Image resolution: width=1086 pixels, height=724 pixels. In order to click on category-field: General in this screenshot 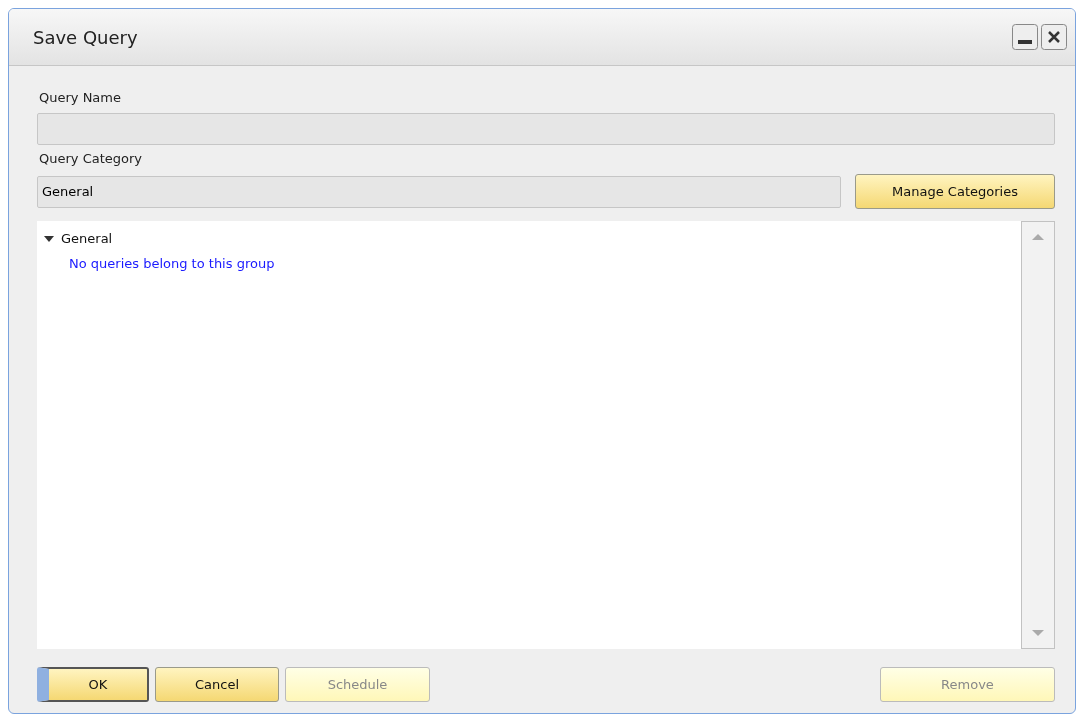, I will do `click(439, 191)`.